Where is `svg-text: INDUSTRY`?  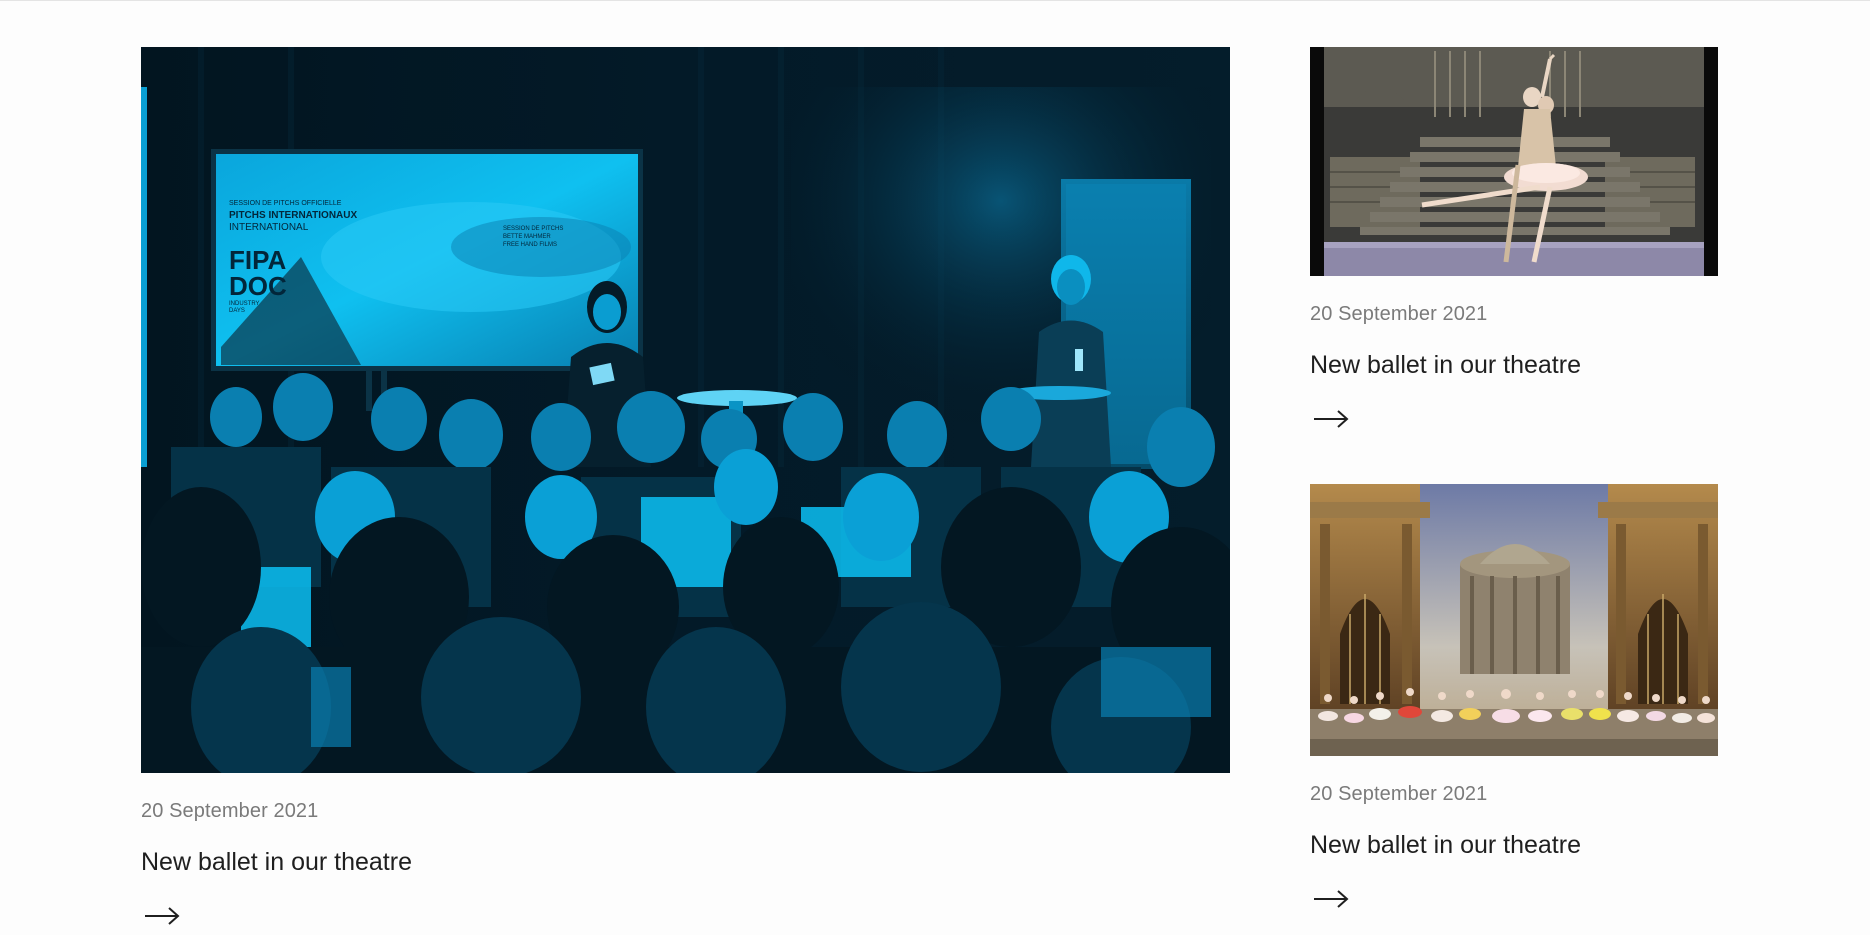 svg-text: INDUSTRY is located at coordinates (244, 304).